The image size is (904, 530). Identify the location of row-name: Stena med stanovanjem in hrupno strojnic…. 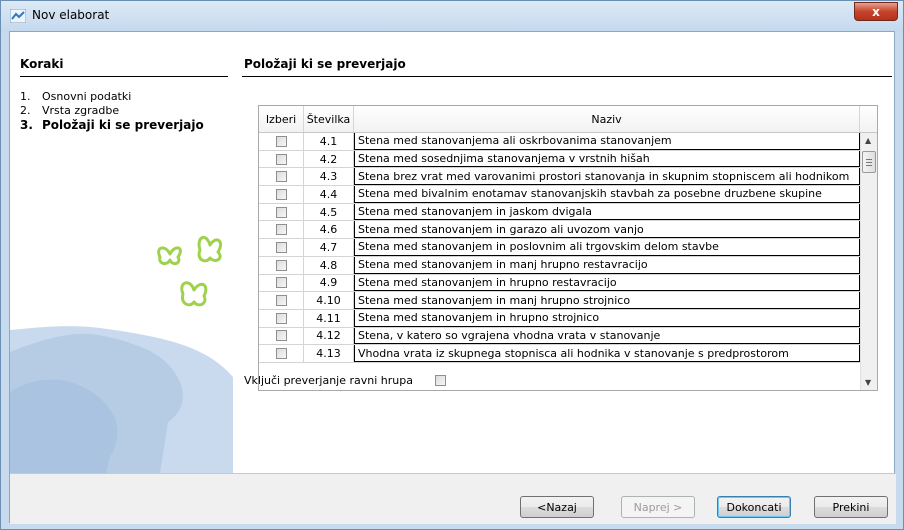
(607, 318).